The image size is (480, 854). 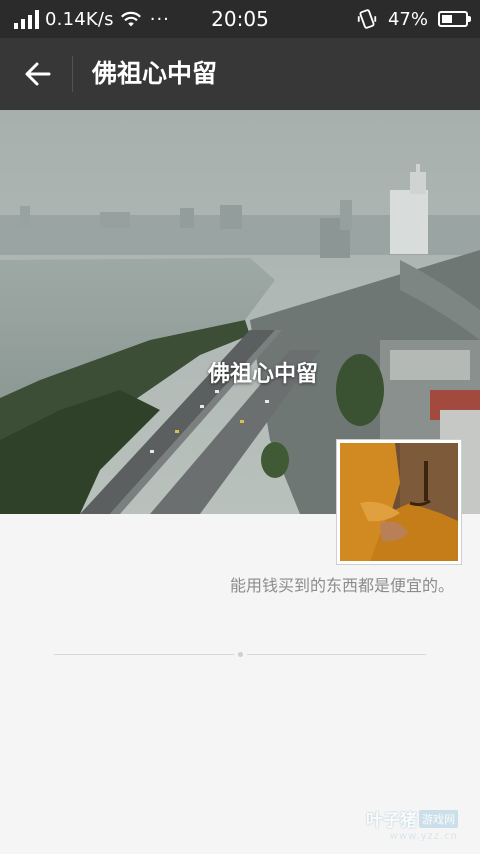 I want to click on monk-portrait-image, so click(x=399, y=502).